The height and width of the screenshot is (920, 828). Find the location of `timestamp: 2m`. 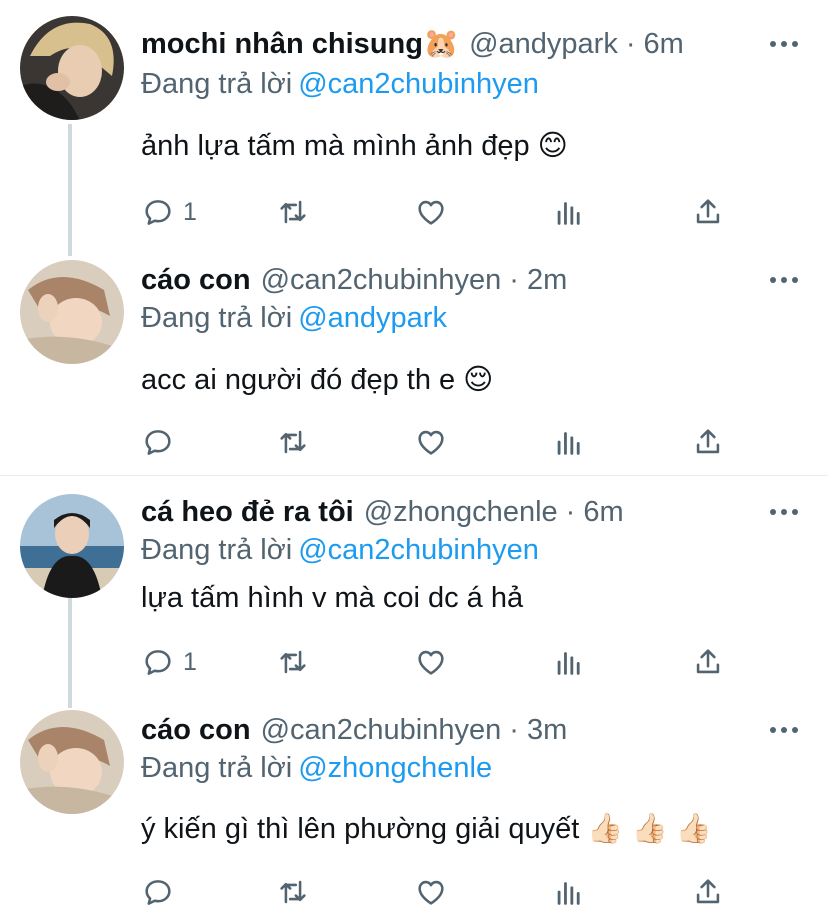

timestamp: 2m is located at coordinates (547, 280).